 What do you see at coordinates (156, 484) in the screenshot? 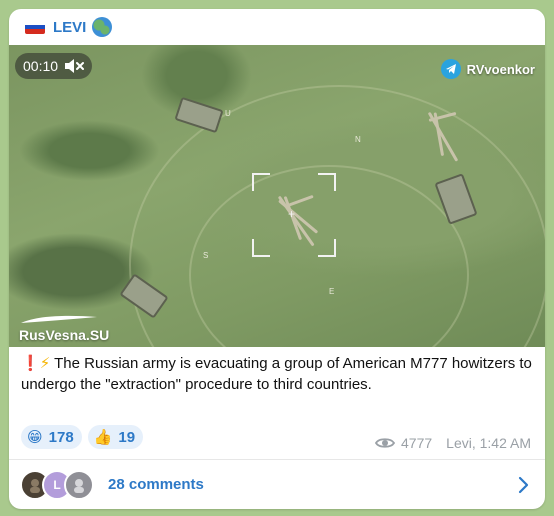
I see `comments-link: 28 comments` at bounding box center [156, 484].